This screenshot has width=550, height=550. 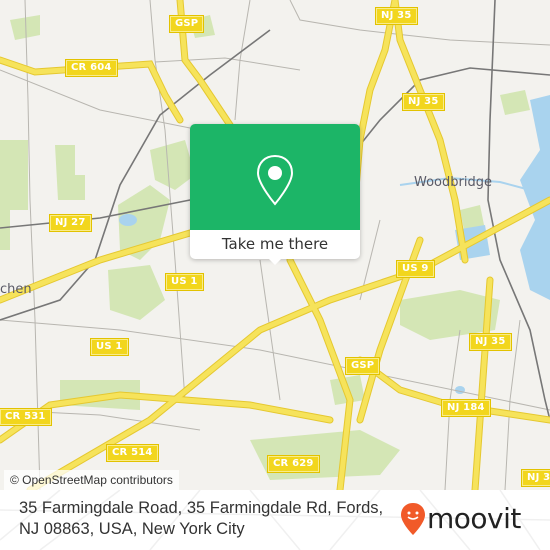 I want to click on road-shield-cr629: CR 629, so click(x=293, y=464).